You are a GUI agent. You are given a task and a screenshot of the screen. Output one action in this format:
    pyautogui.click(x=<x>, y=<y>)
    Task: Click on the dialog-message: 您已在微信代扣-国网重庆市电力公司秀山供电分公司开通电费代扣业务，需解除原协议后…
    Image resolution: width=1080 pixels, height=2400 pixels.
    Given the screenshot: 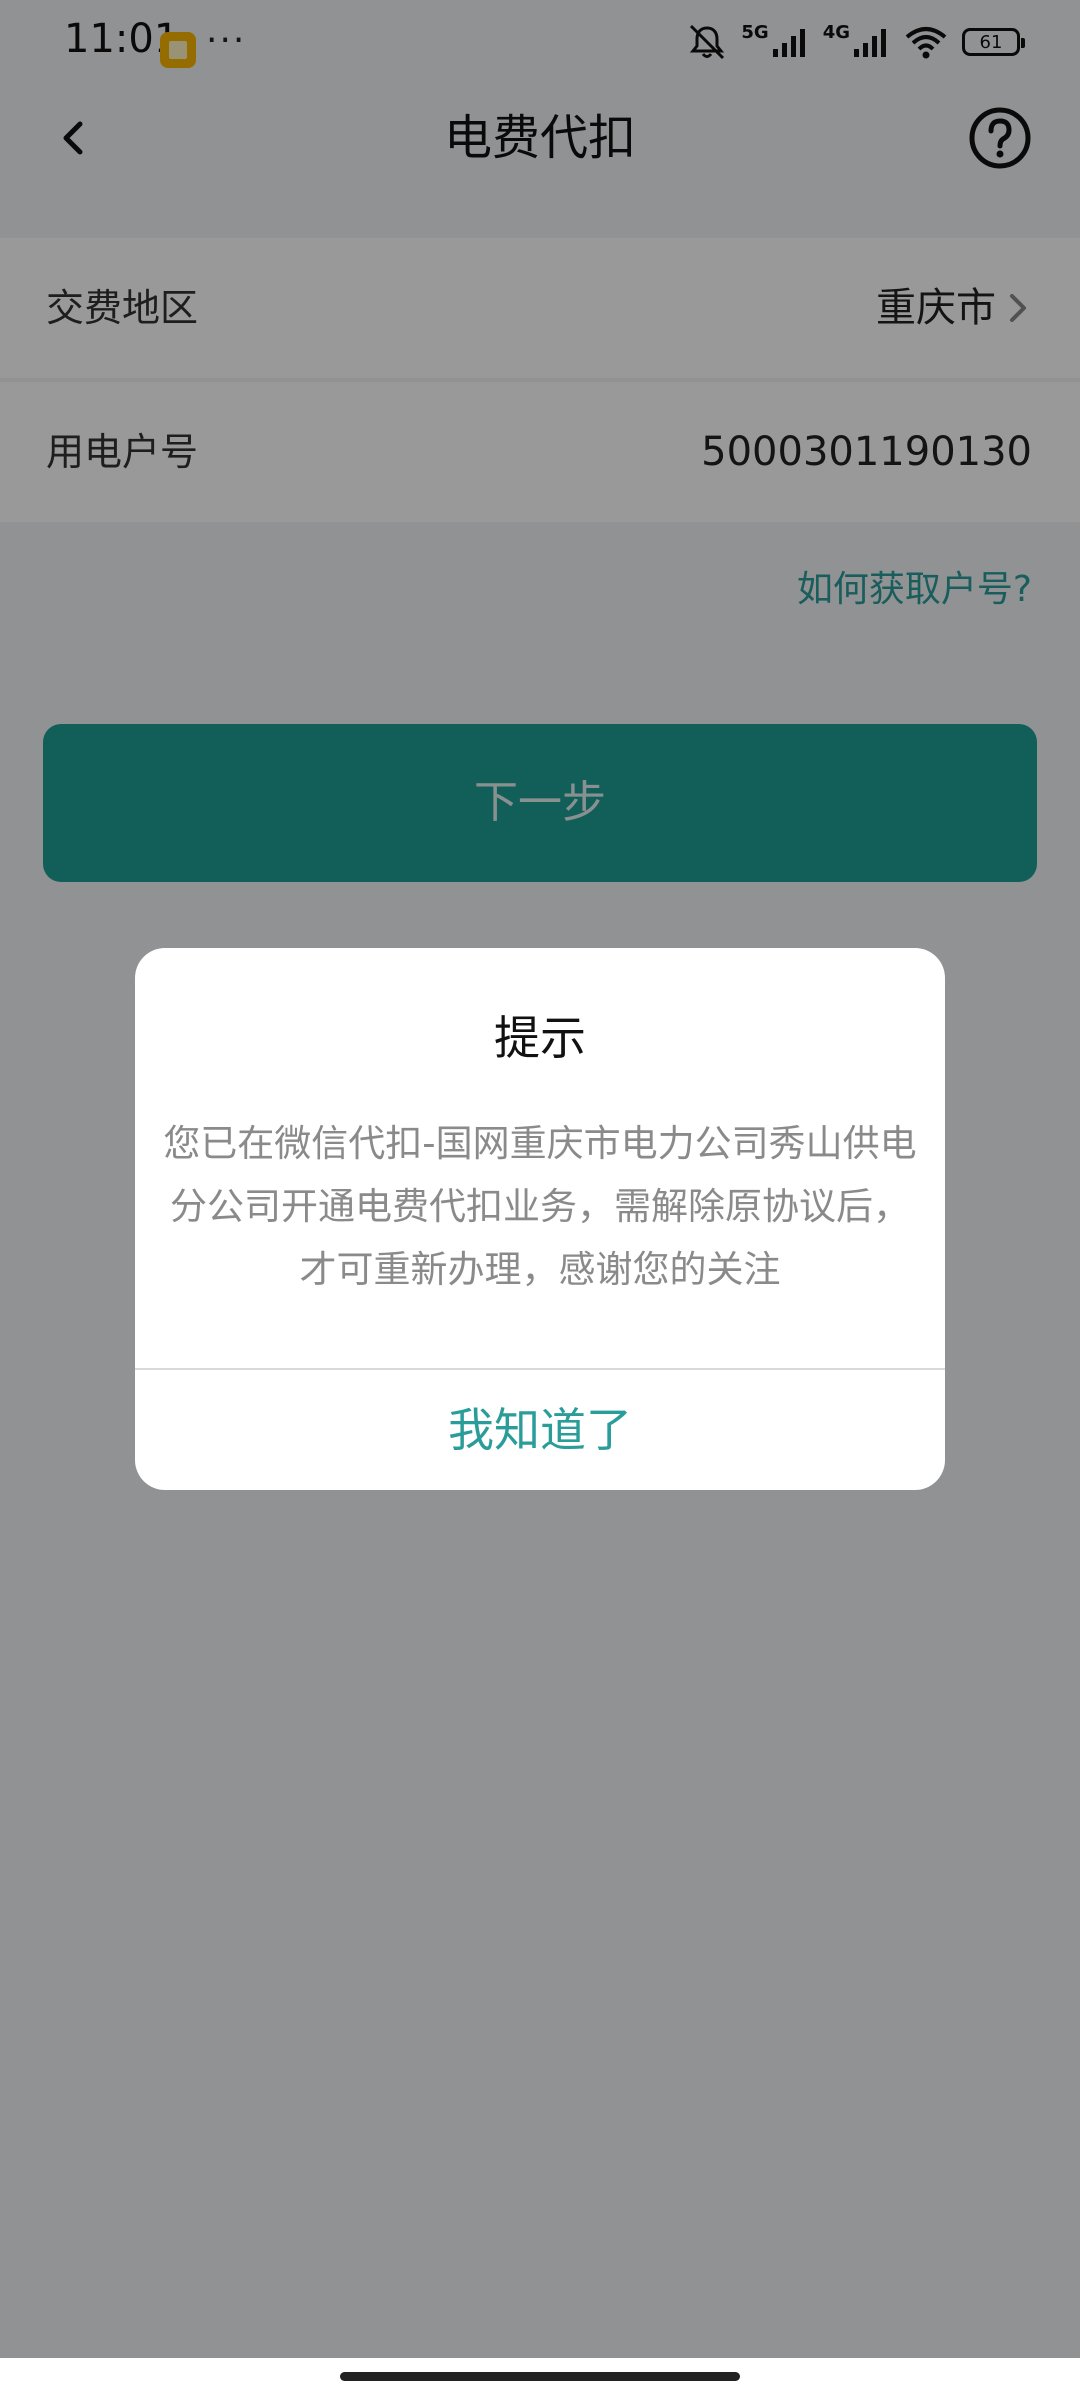 What is the action you would take?
    pyautogui.click(x=540, y=1206)
    